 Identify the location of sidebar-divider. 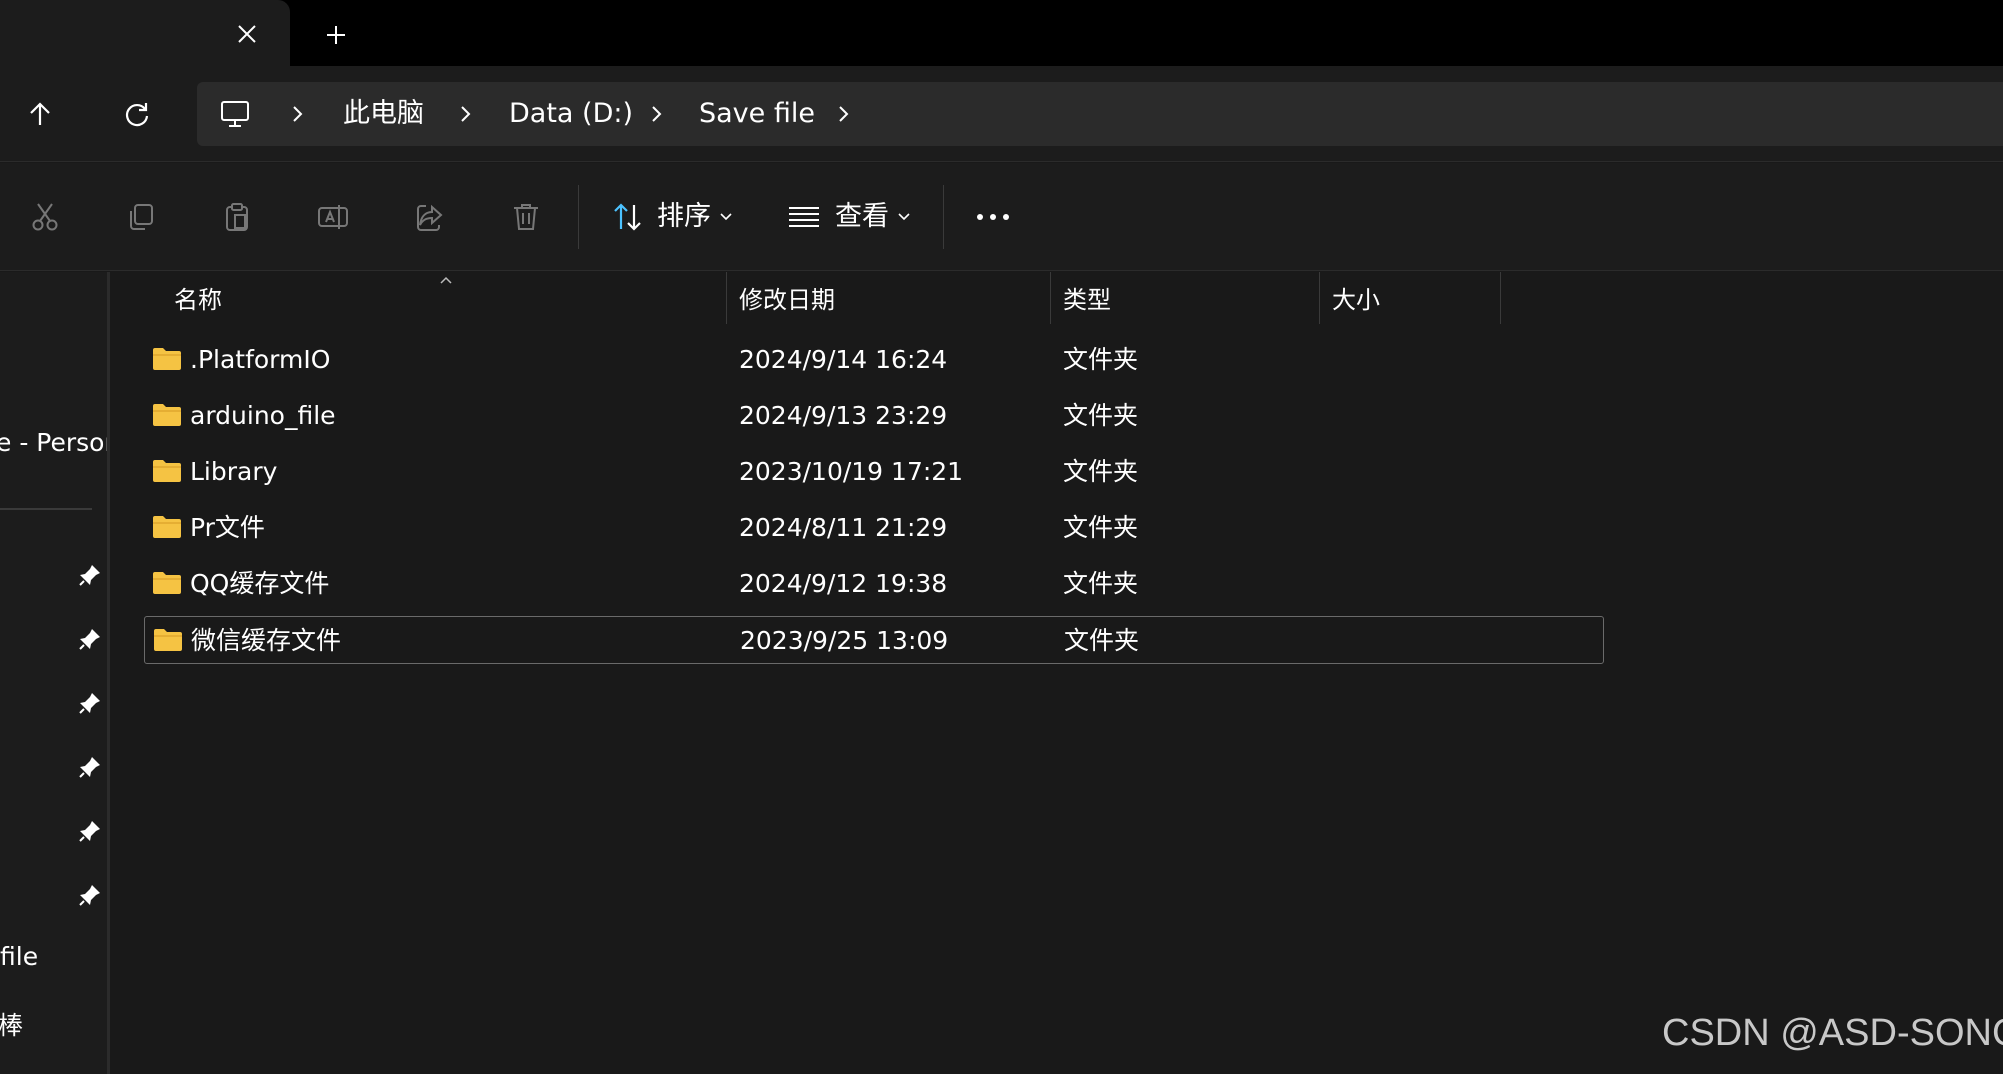
(46, 509).